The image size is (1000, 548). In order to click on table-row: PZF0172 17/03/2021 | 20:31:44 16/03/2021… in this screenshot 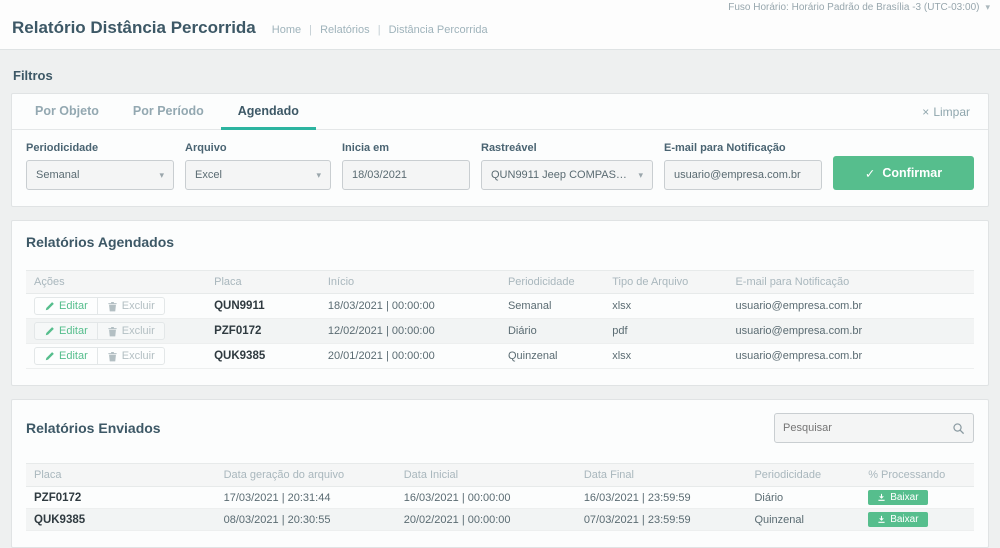, I will do `click(500, 497)`.